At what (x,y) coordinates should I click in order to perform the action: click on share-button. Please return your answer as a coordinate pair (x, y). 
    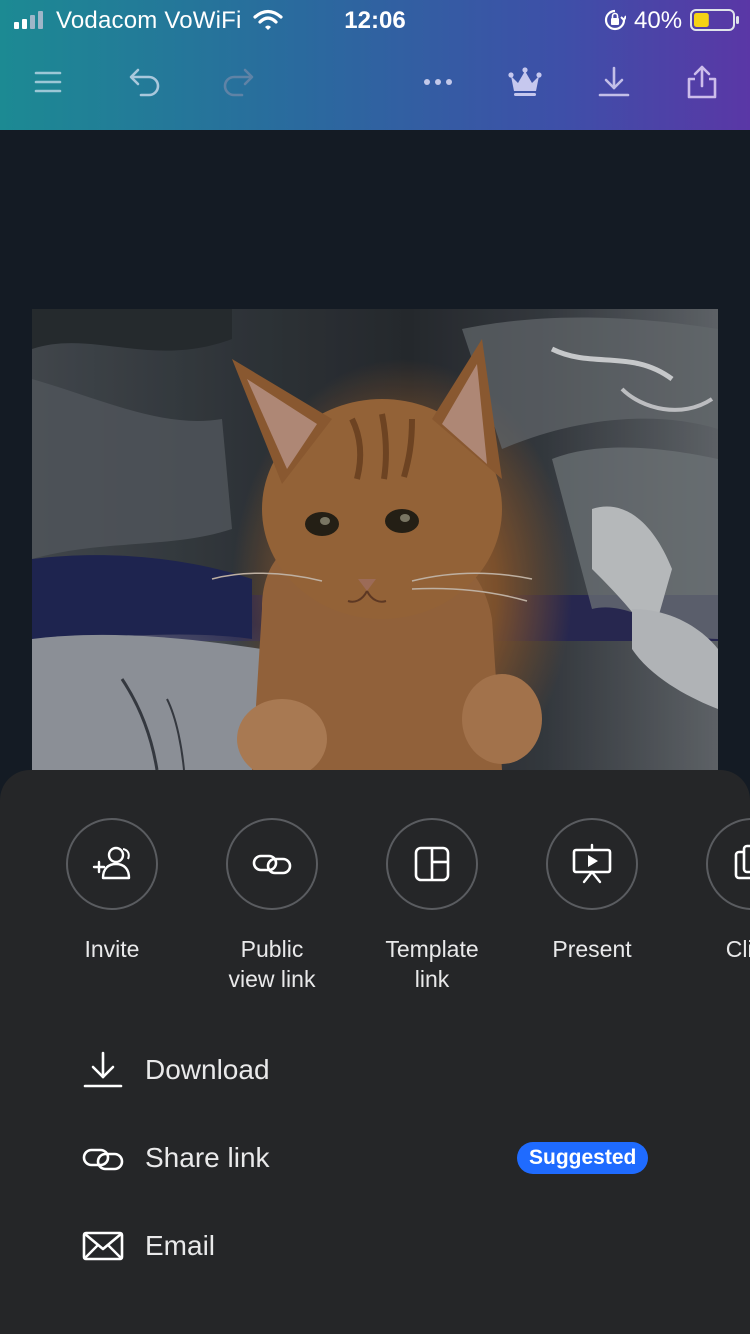
    Looking at the image, I should click on (702, 82).